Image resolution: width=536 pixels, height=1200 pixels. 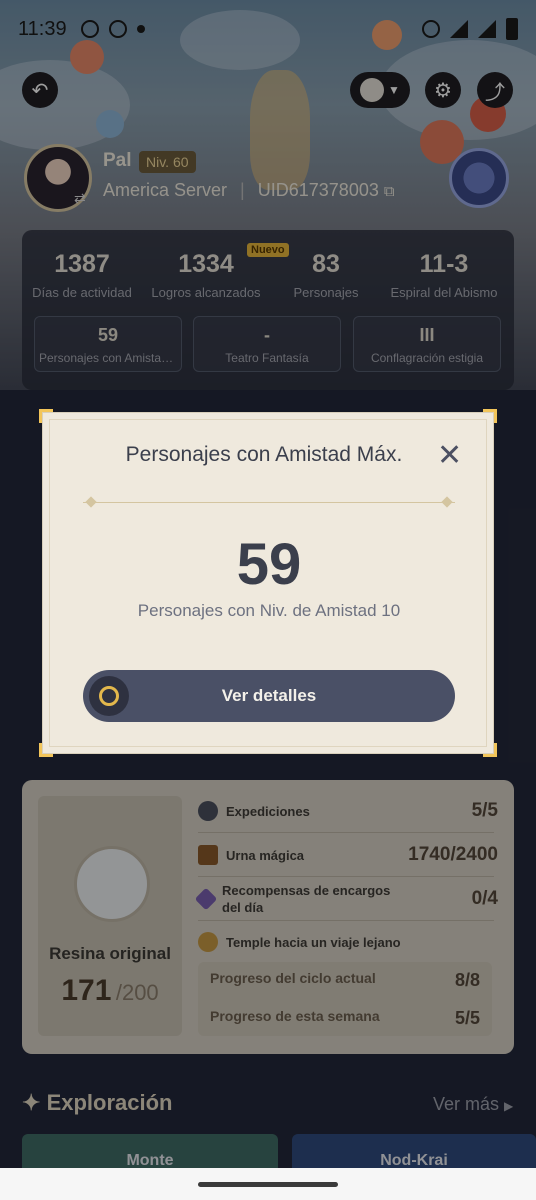 I want to click on divider-ornament, so click(x=447, y=502).